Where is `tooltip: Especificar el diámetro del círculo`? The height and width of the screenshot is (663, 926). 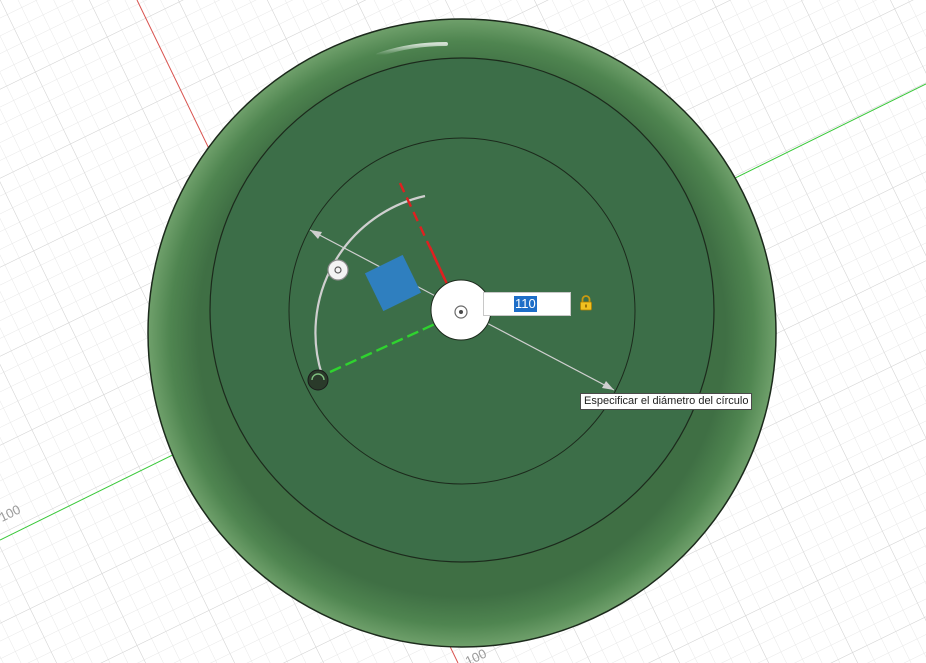
tooltip: Especificar el diámetro del círculo is located at coordinates (666, 401).